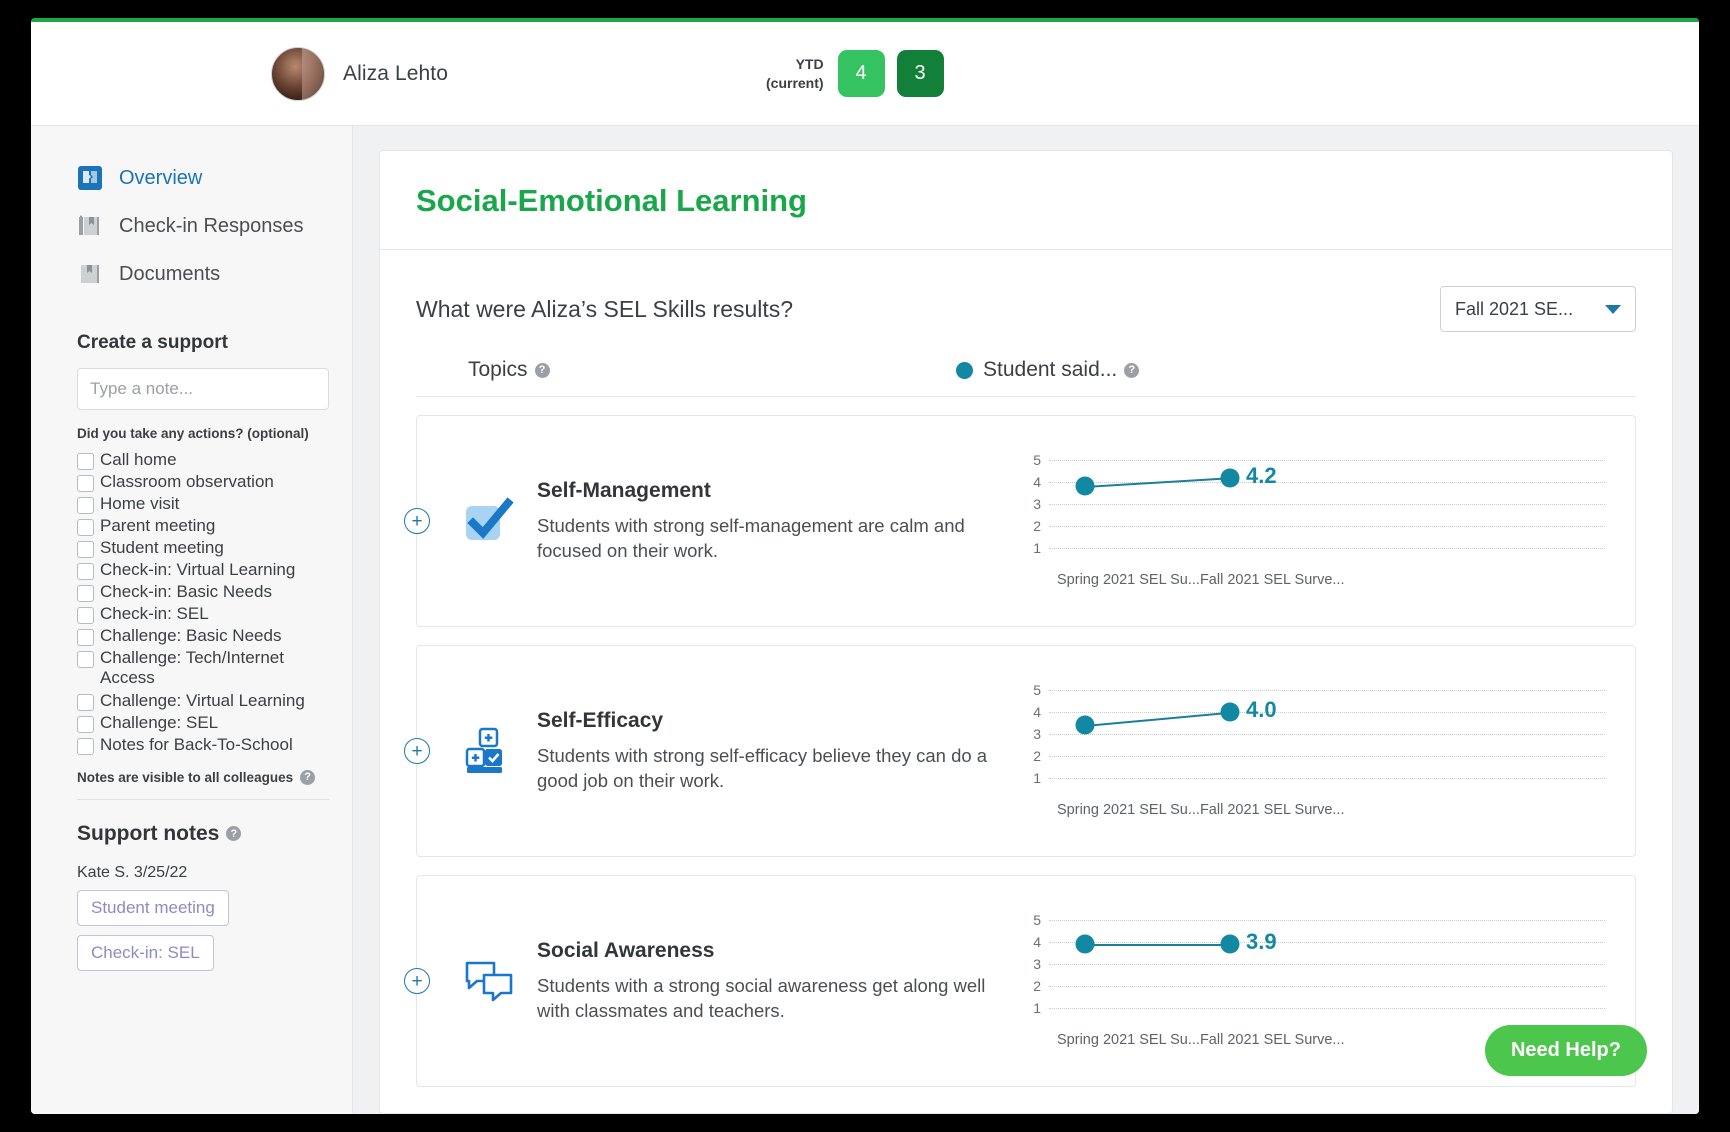 This screenshot has height=1132, width=1730. I want to click on sidebar-item-checkin-responses: Check-in Responses, so click(191, 226).